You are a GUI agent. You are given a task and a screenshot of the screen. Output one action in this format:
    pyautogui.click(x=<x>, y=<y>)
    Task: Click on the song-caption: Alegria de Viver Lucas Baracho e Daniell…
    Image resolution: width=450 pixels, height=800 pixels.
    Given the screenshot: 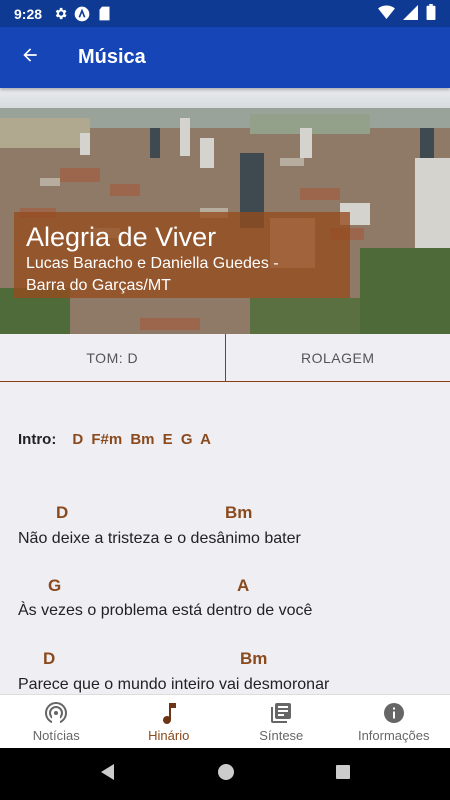 What is the action you would take?
    pyautogui.click(x=182, y=255)
    